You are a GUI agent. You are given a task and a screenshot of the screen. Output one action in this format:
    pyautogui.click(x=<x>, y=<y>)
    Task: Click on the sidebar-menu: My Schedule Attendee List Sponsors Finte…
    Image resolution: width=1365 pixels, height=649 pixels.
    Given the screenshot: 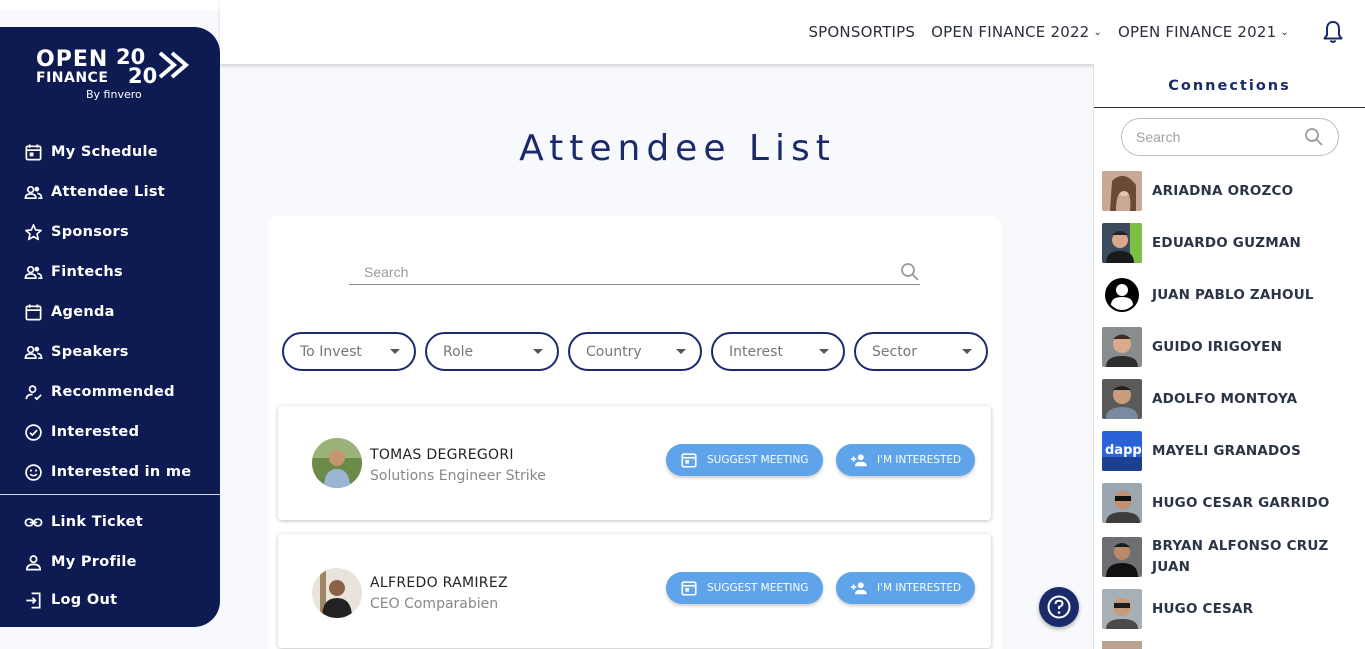 What is the action you would take?
    pyautogui.click(x=110, y=312)
    